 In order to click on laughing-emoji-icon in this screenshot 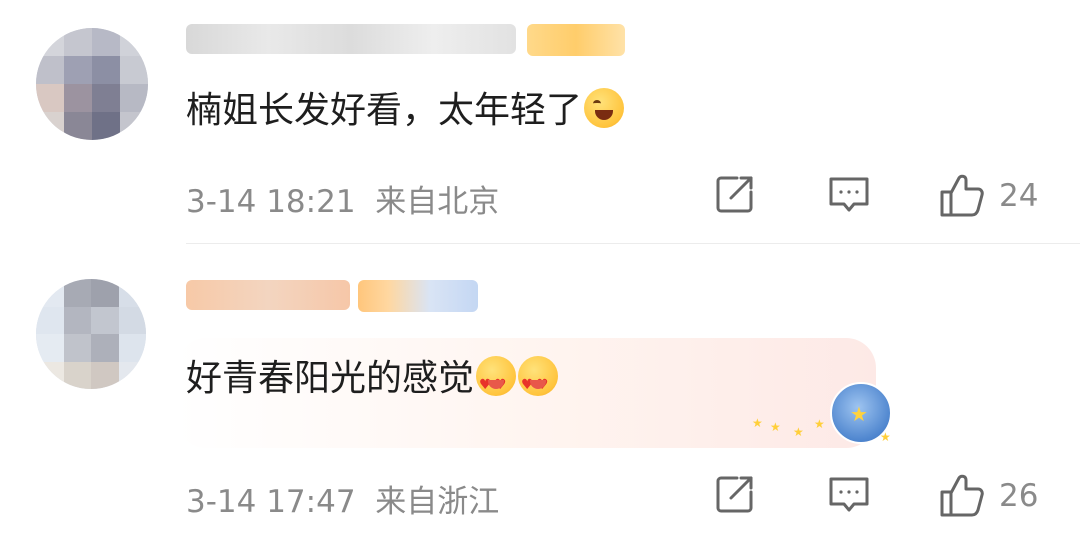, I will do `click(604, 108)`.